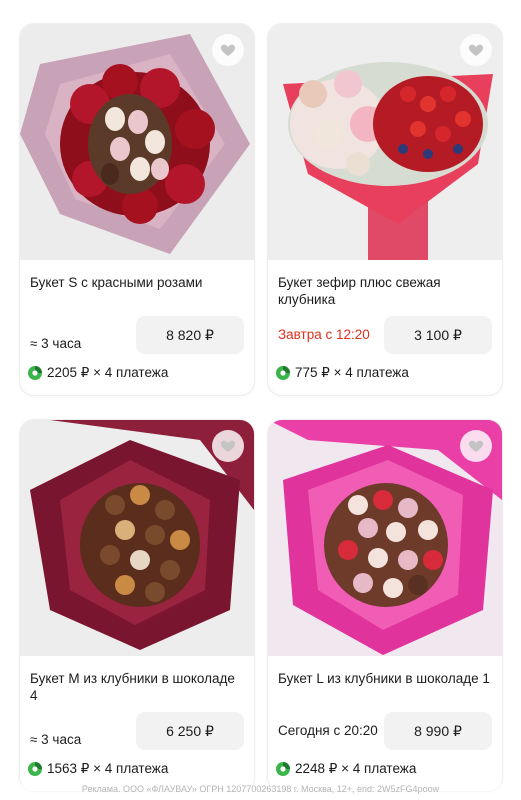  I want to click on delivery-time: Сегодня с 20:20, so click(328, 730).